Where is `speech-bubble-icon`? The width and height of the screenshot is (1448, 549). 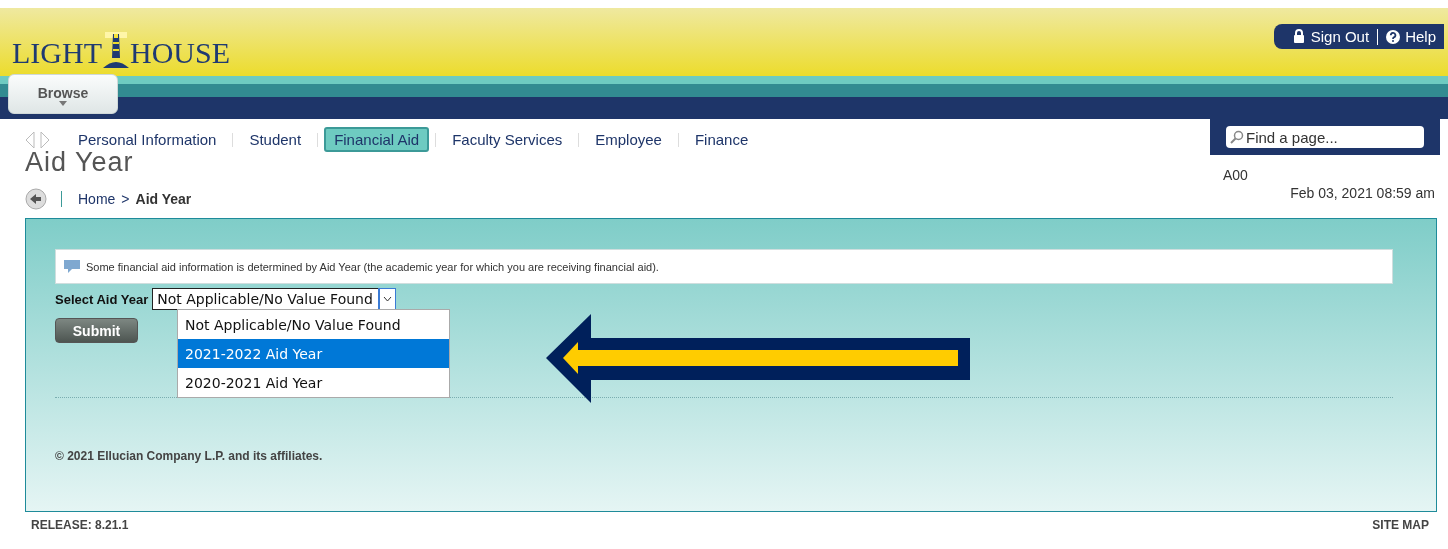
speech-bubble-icon is located at coordinates (72, 266).